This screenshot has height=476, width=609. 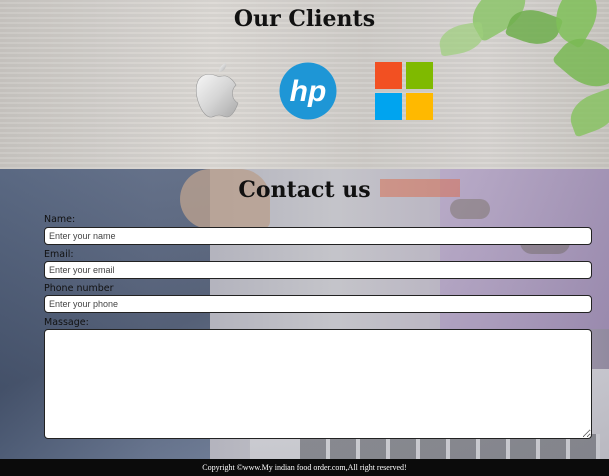 I want to click on apple-logo, so click(x=217, y=90).